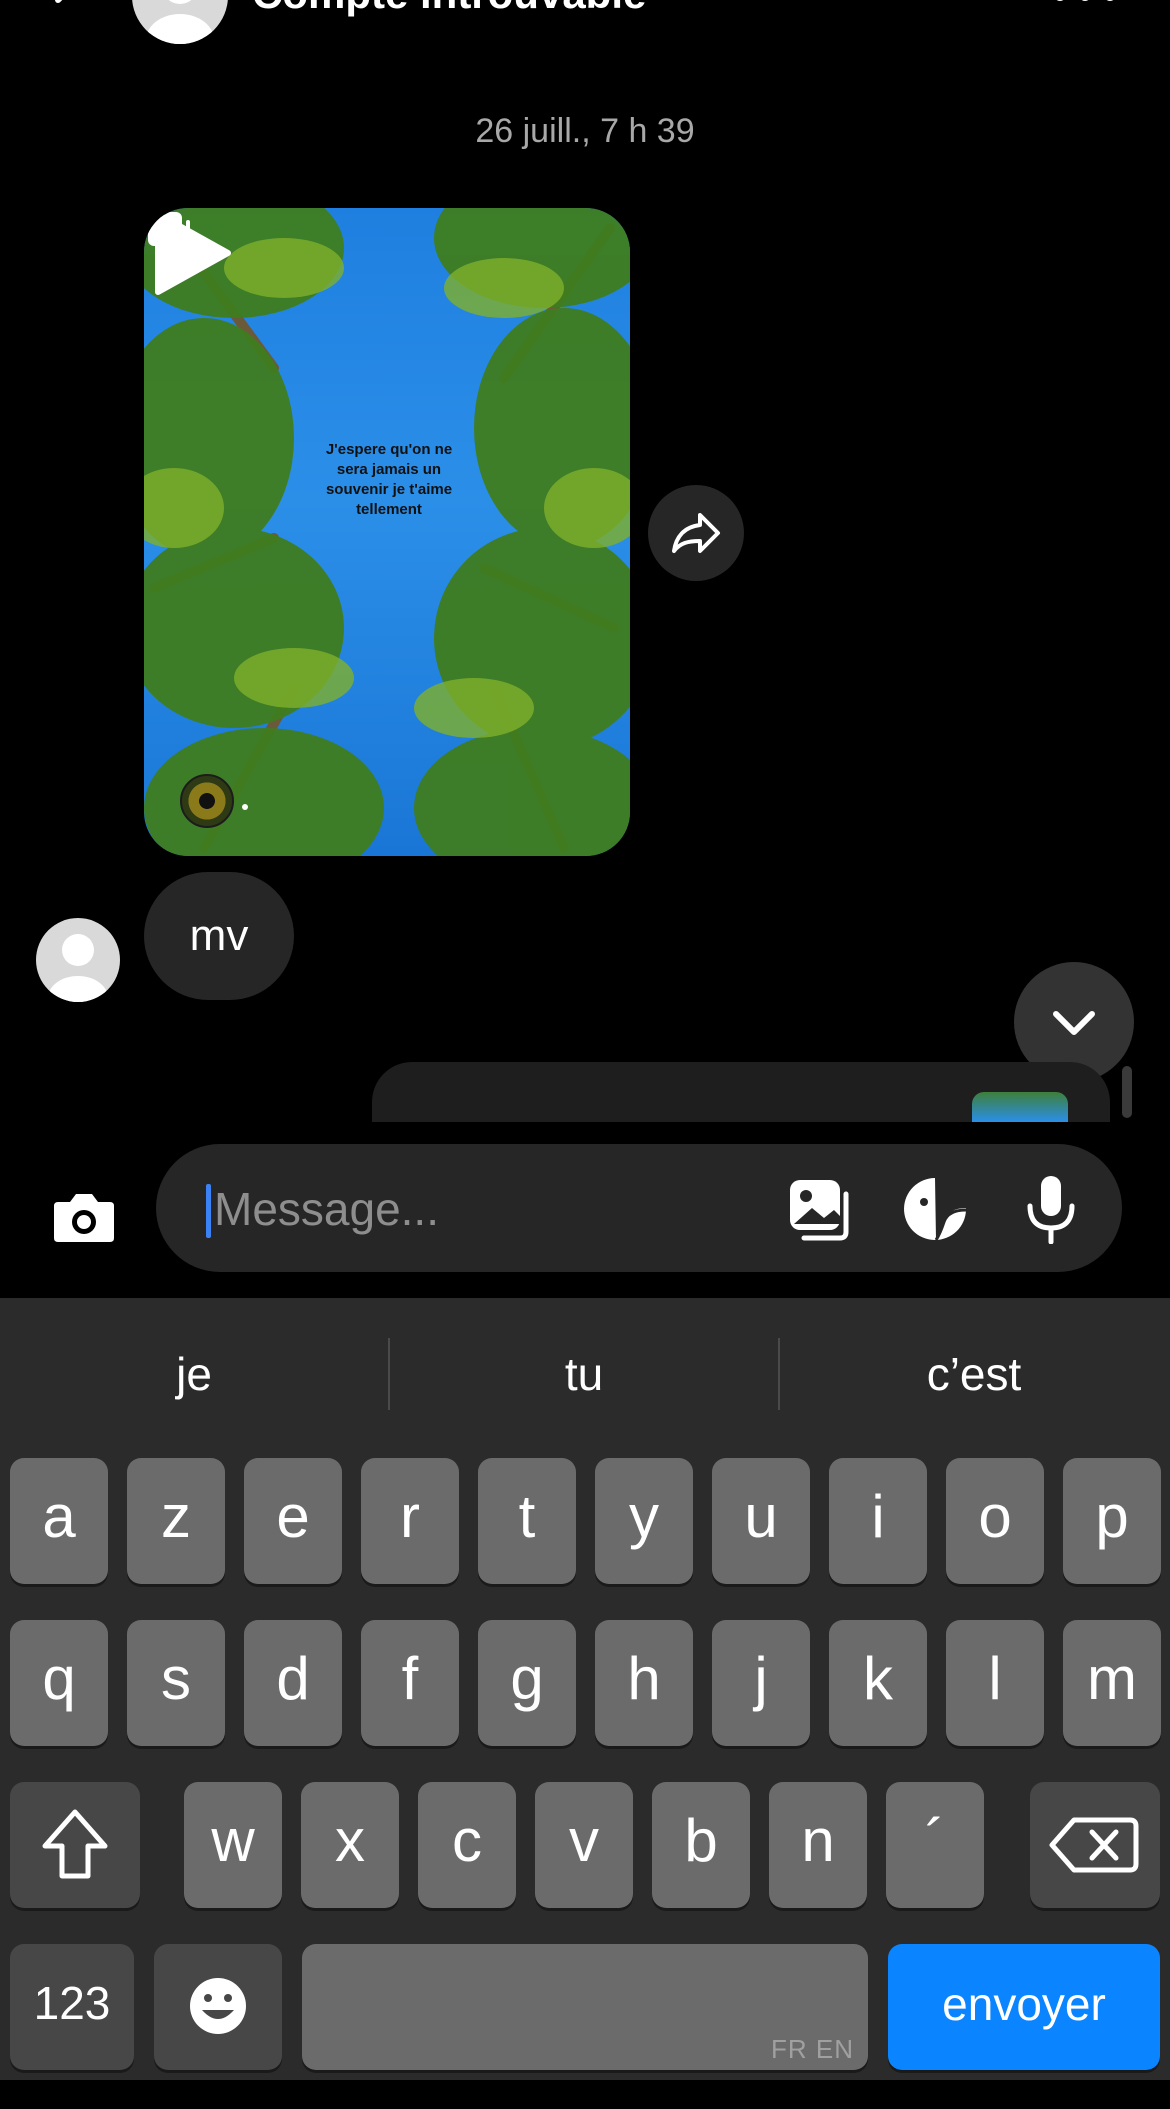 The height and width of the screenshot is (2109, 1170). What do you see at coordinates (701, 1845) in the screenshot?
I see `key-b: b` at bounding box center [701, 1845].